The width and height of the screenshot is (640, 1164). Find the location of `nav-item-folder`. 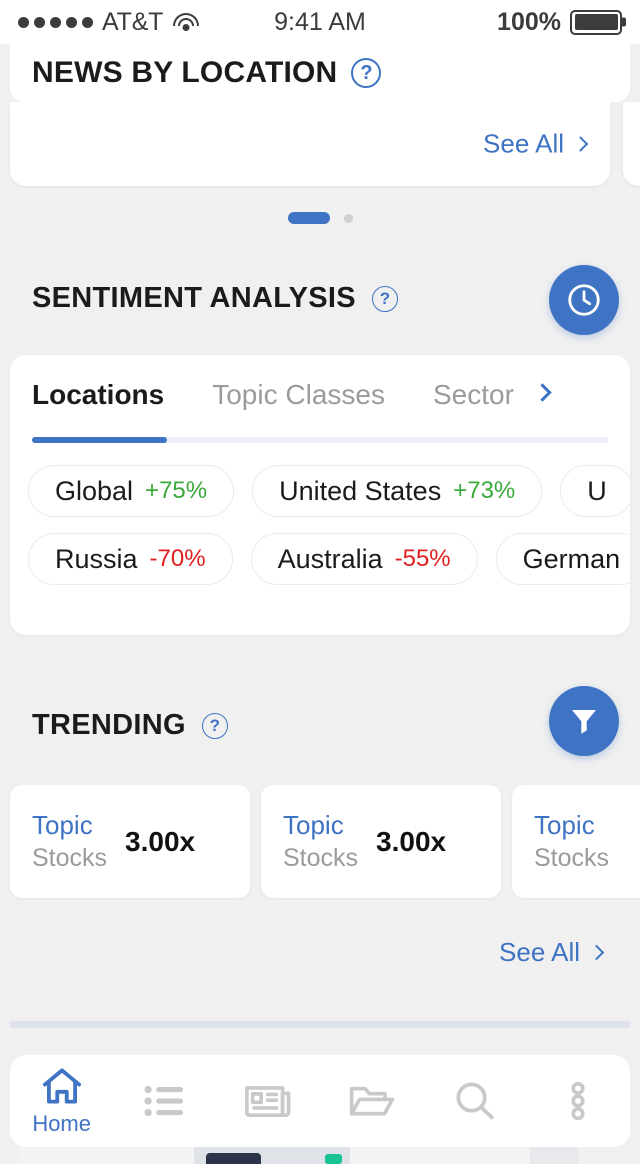

nav-item-folder is located at coordinates (371, 1101).